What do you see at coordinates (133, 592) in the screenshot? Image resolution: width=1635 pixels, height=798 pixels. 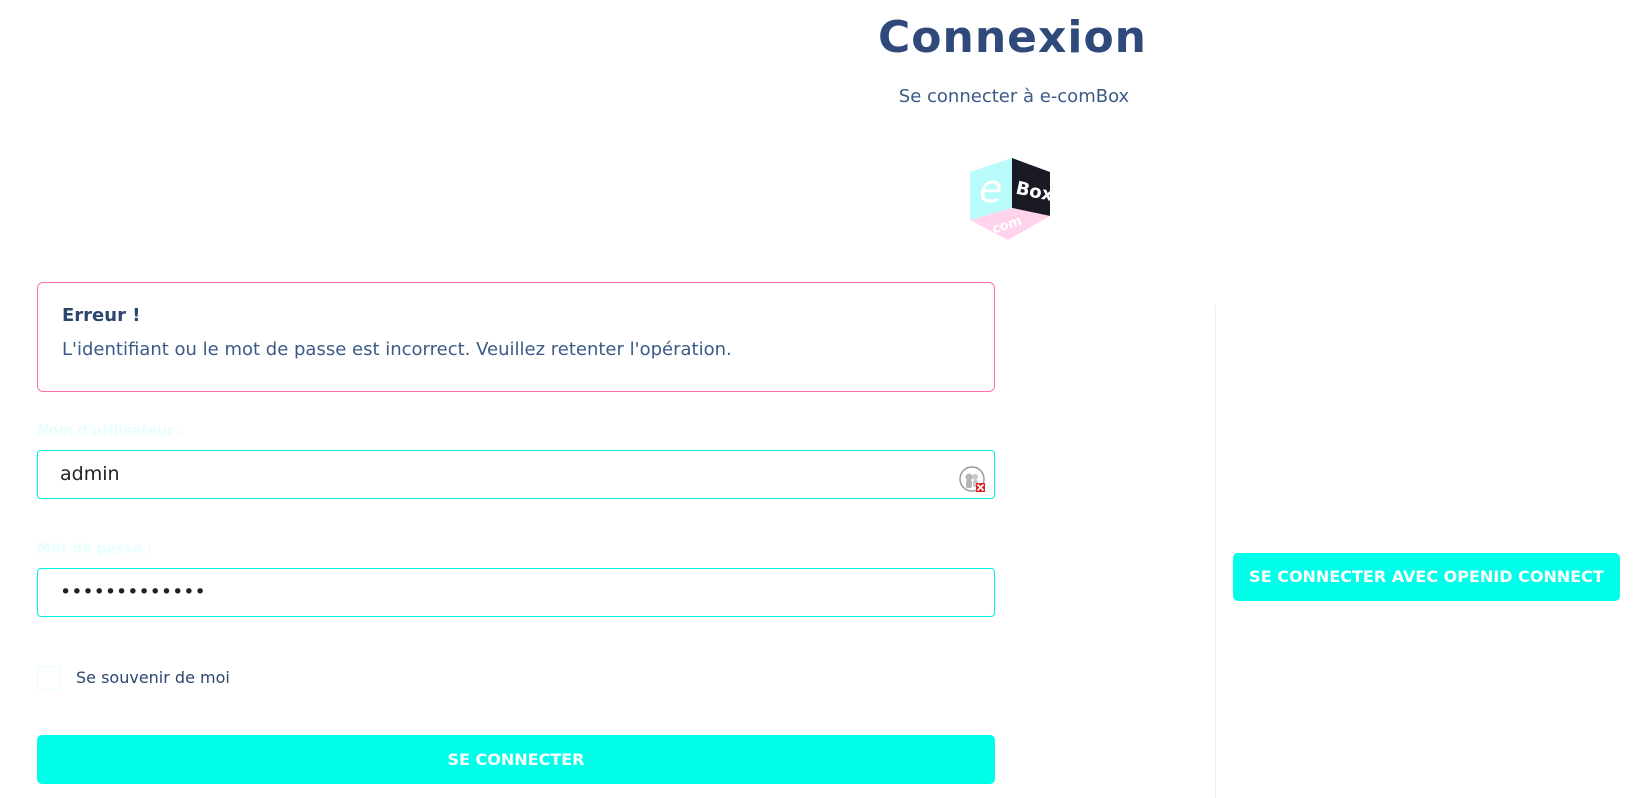 I see `password-value: •••••••••••••` at bounding box center [133, 592].